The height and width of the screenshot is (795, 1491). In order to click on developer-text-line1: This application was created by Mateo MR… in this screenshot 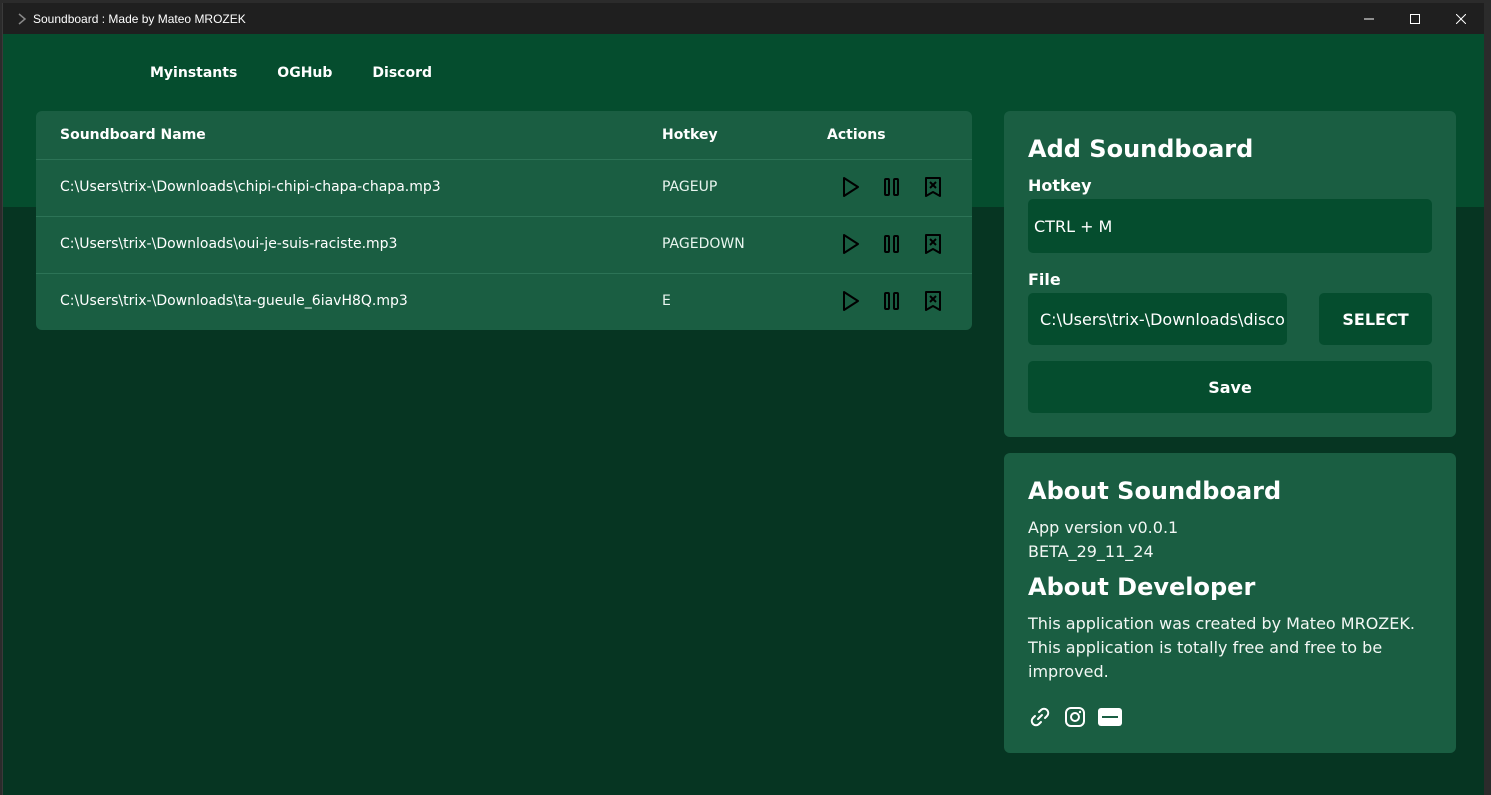, I will do `click(1221, 623)`.